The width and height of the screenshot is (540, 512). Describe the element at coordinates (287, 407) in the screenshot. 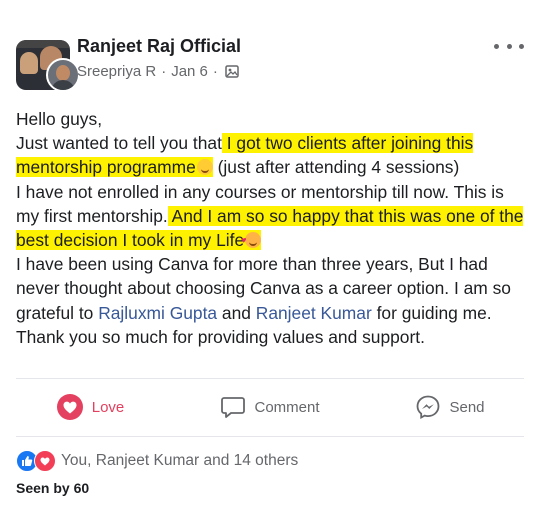

I see `comment-label: Comment` at that location.